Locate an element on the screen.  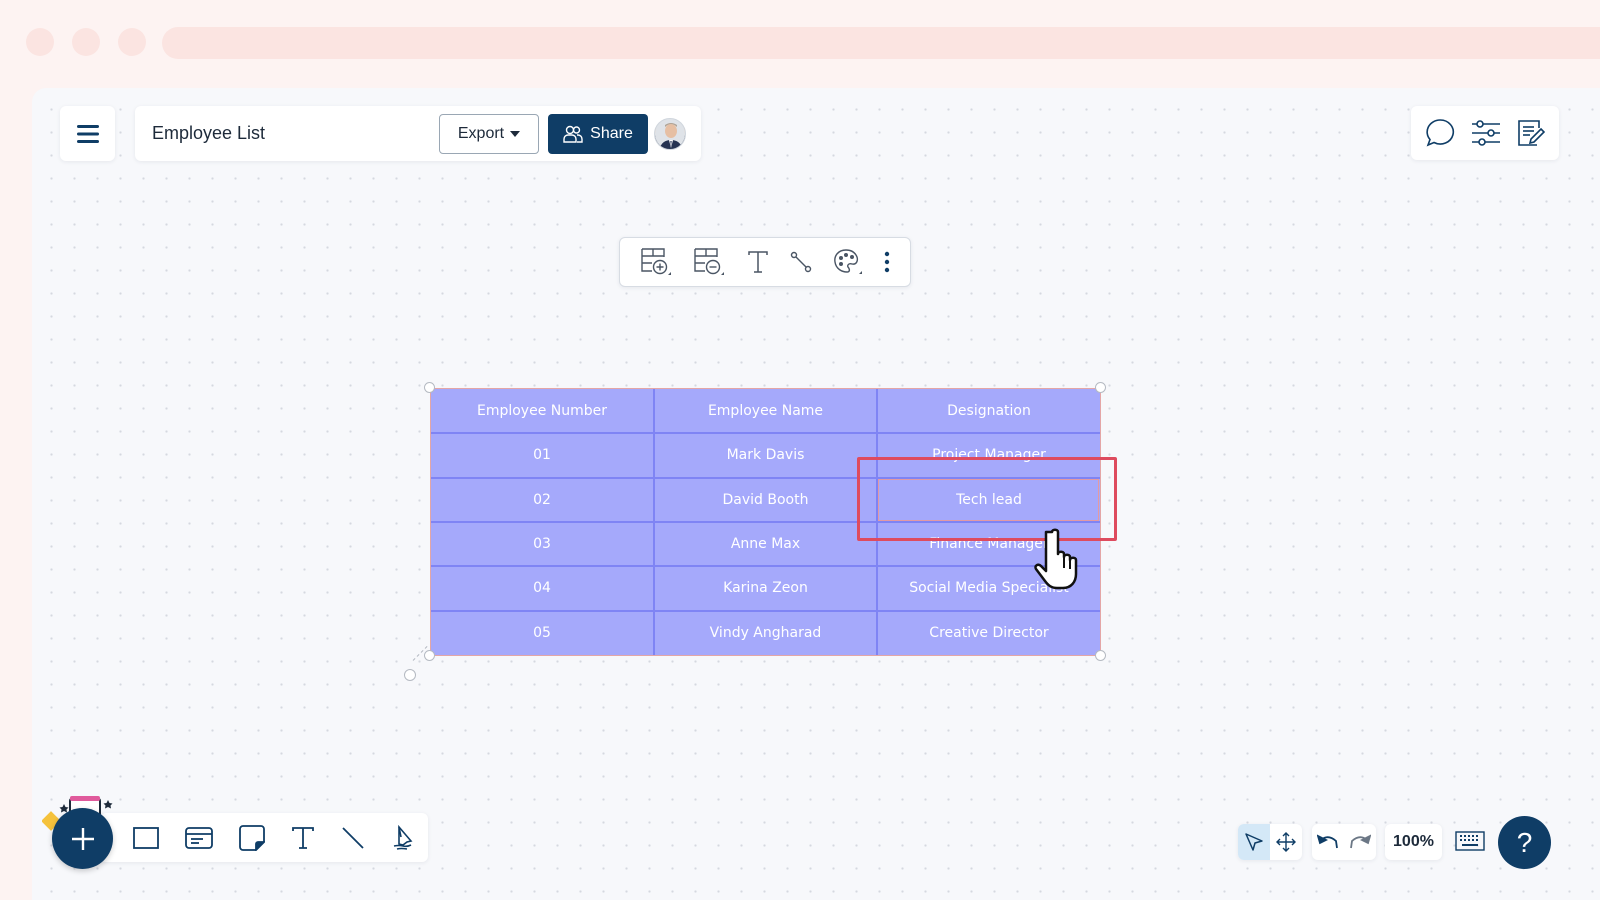
table-cell: Mark Davis is located at coordinates (765, 455).